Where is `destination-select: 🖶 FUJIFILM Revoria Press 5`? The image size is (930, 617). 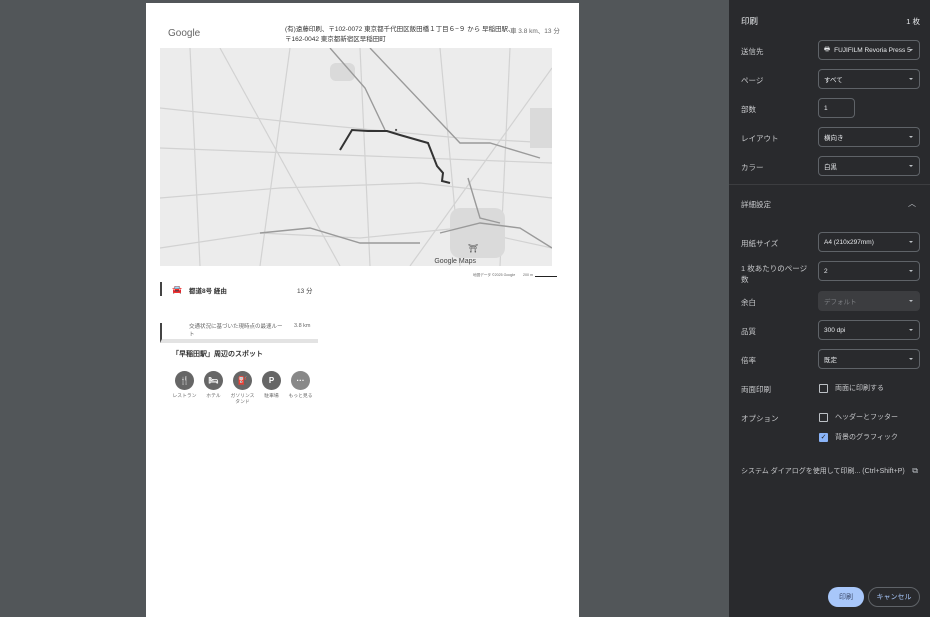 destination-select: 🖶 FUJIFILM Revoria Press 5 is located at coordinates (869, 50).